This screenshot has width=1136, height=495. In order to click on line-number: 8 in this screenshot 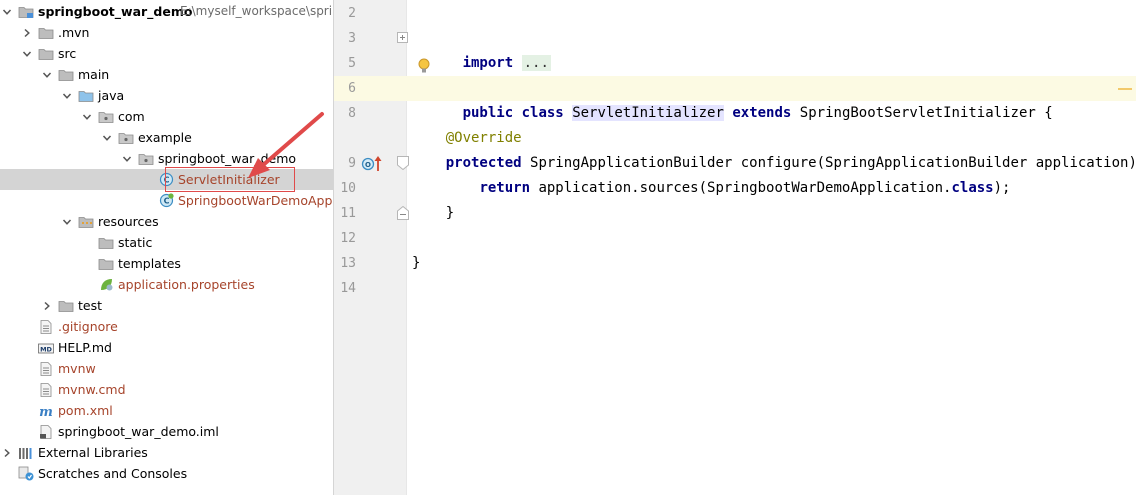, I will do `click(352, 113)`.